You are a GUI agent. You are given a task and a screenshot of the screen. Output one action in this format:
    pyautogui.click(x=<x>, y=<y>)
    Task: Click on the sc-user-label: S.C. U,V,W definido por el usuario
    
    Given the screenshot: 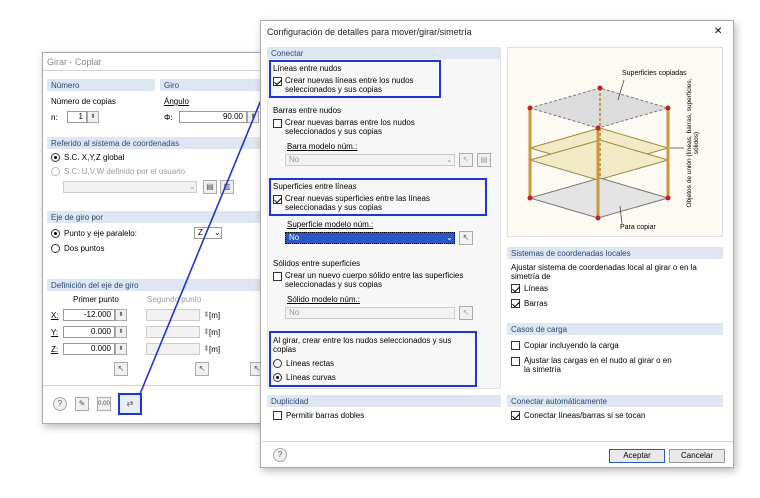 What is the action you would take?
    pyautogui.click(x=125, y=171)
    